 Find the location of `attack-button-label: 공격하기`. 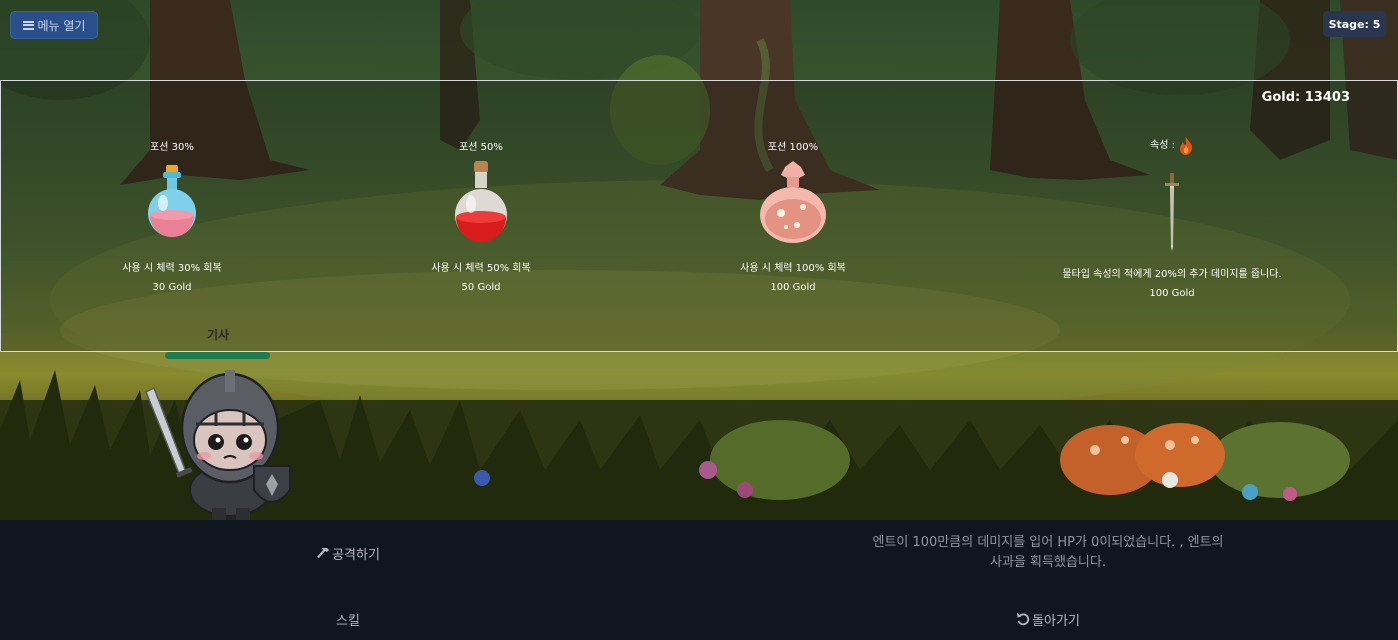

attack-button-label: 공격하기 is located at coordinates (356, 555).